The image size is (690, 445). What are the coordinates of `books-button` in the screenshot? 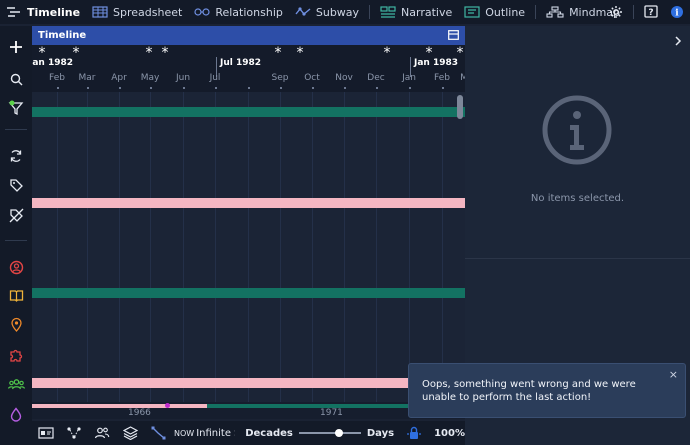 It's located at (16, 295).